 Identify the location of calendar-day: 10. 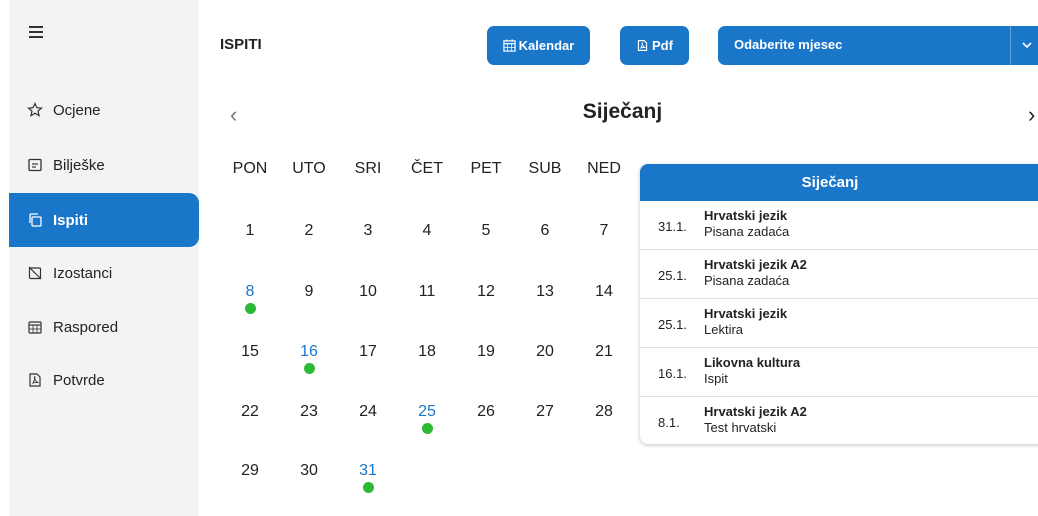
(368, 292).